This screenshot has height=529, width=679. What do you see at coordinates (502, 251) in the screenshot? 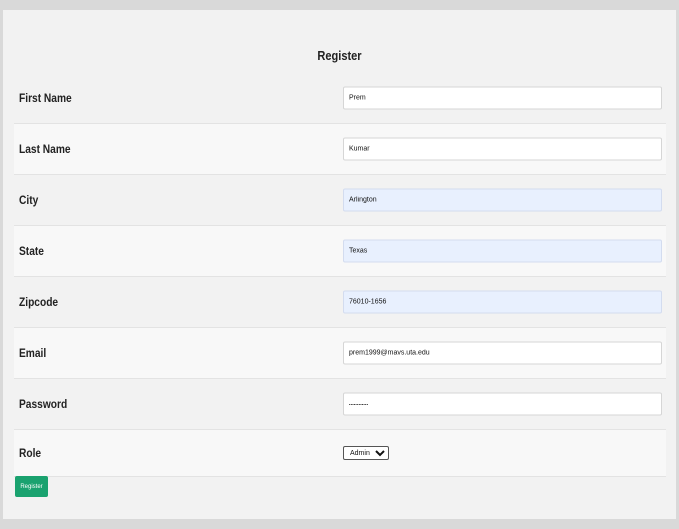
I see `state-input` at bounding box center [502, 251].